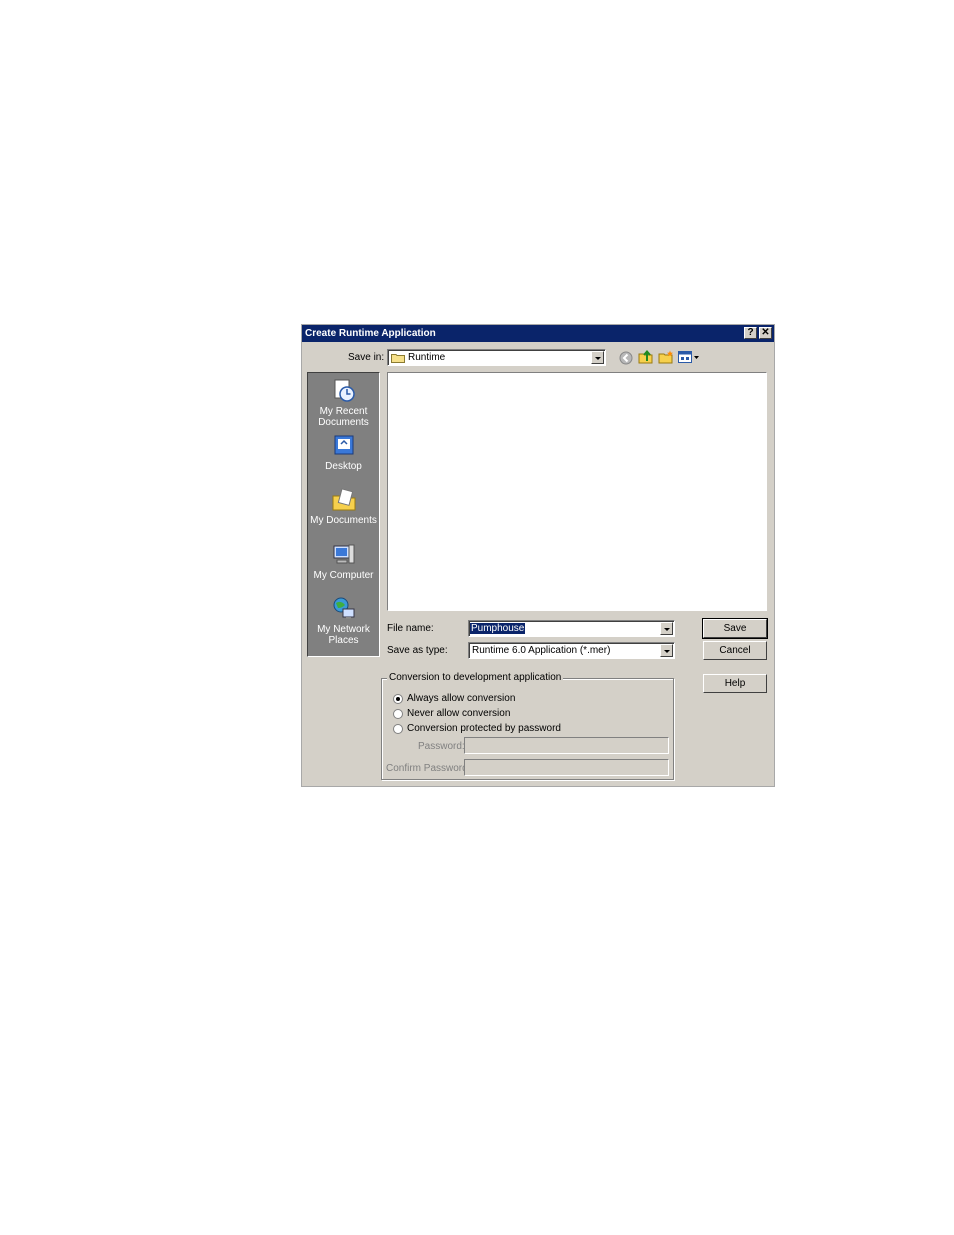 Image resolution: width=954 pixels, height=1235 pixels. What do you see at coordinates (417, 650) in the screenshot?
I see `save-as-type-label: Save as type:` at bounding box center [417, 650].